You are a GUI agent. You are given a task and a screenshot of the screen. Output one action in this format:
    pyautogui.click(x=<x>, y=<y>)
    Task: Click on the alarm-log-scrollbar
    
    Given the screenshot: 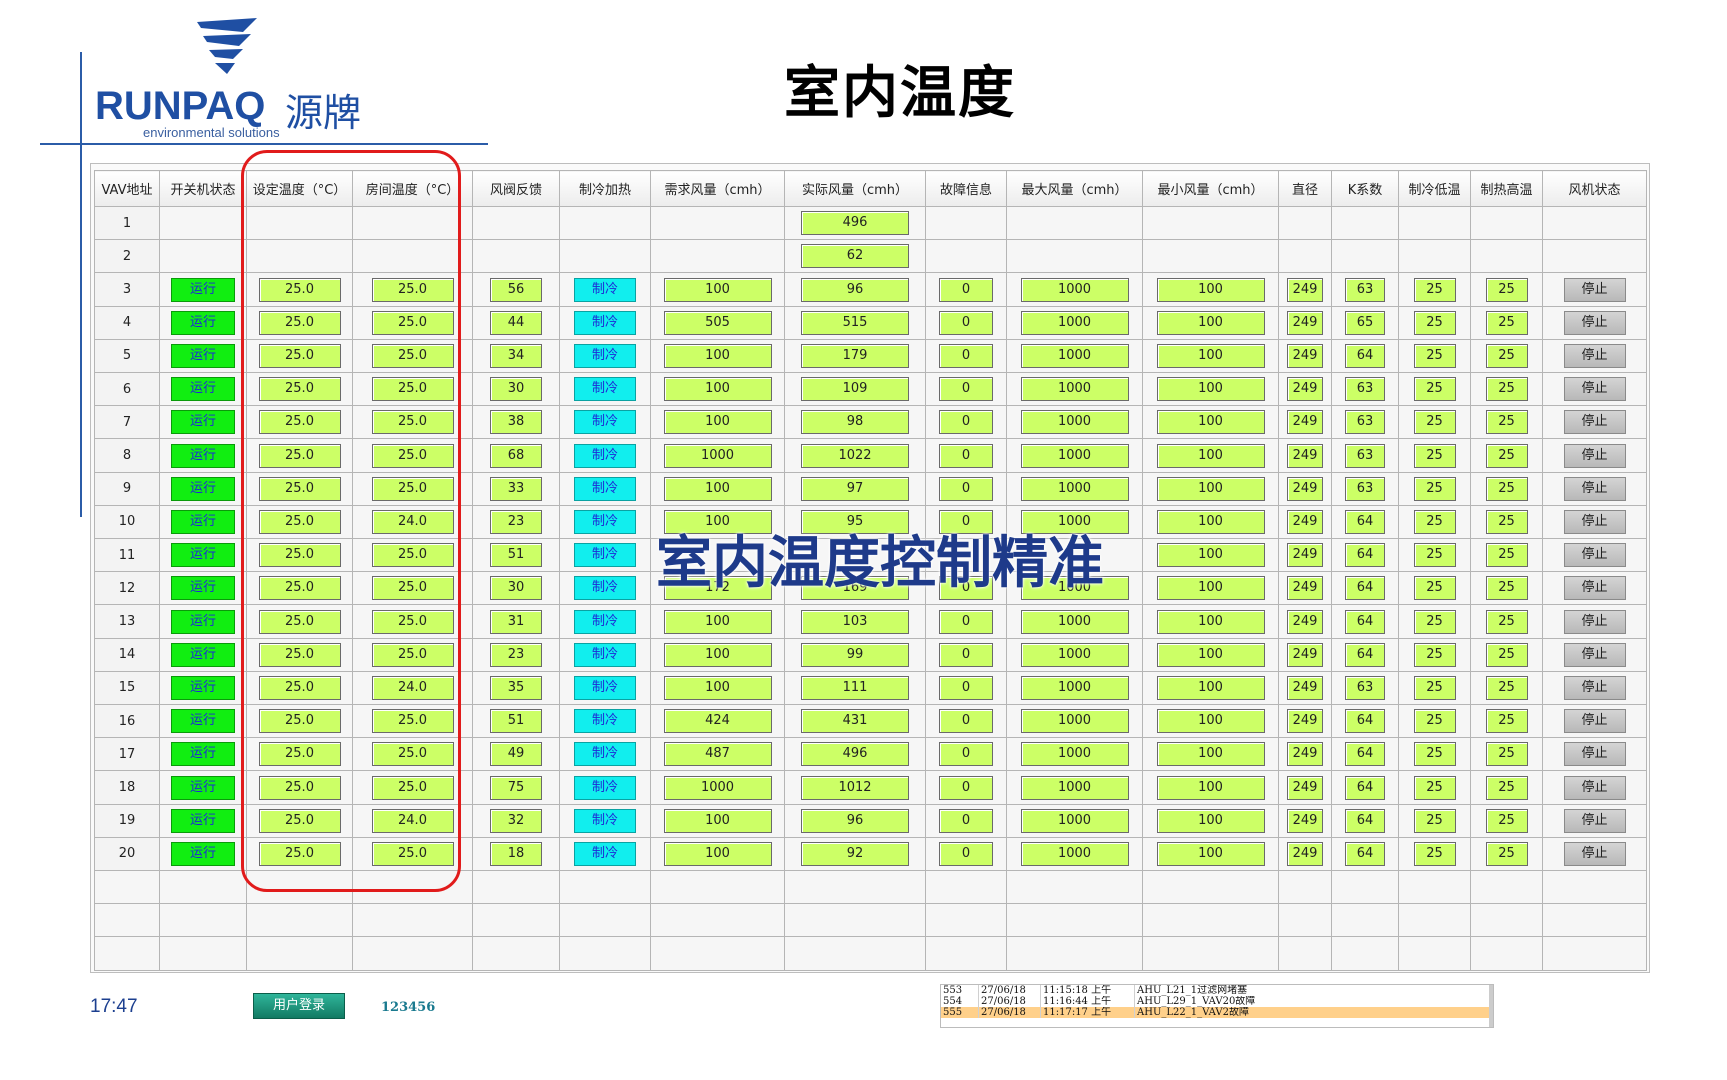 What is the action you would take?
    pyautogui.click(x=1491, y=1006)
    